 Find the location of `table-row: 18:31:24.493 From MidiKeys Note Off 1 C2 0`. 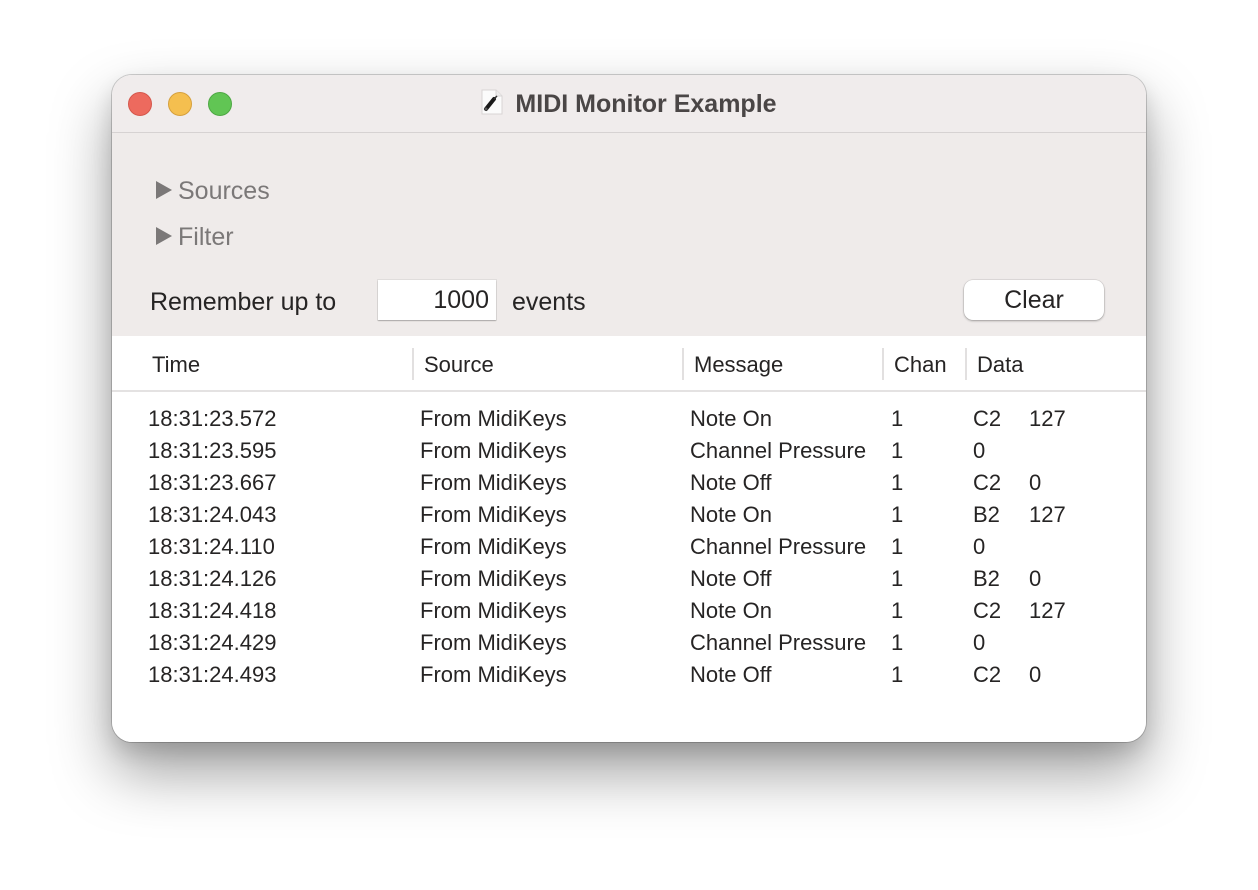

table-row: 18:31:24.493 From MidiKeys Note Off 1 C2 0 is located at coordinates (629, 678).